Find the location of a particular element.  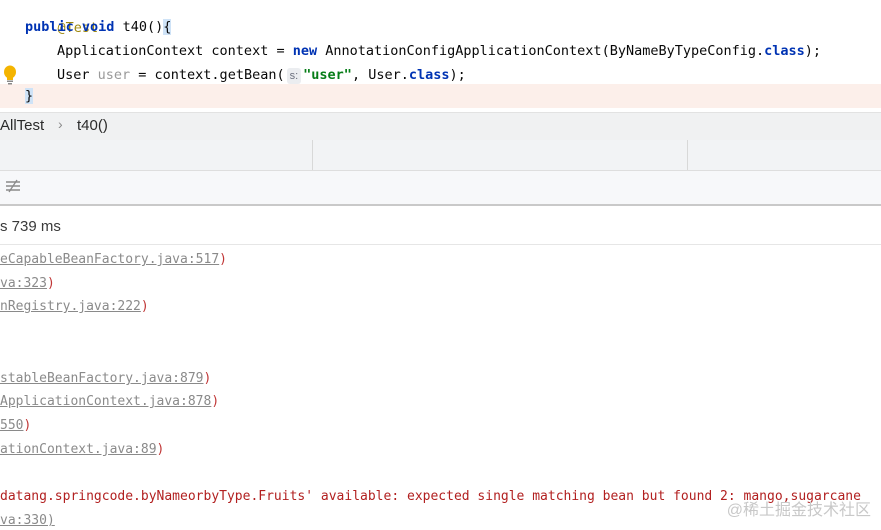

breadcrumb-method: t40() is located at coordinates (92, 125).